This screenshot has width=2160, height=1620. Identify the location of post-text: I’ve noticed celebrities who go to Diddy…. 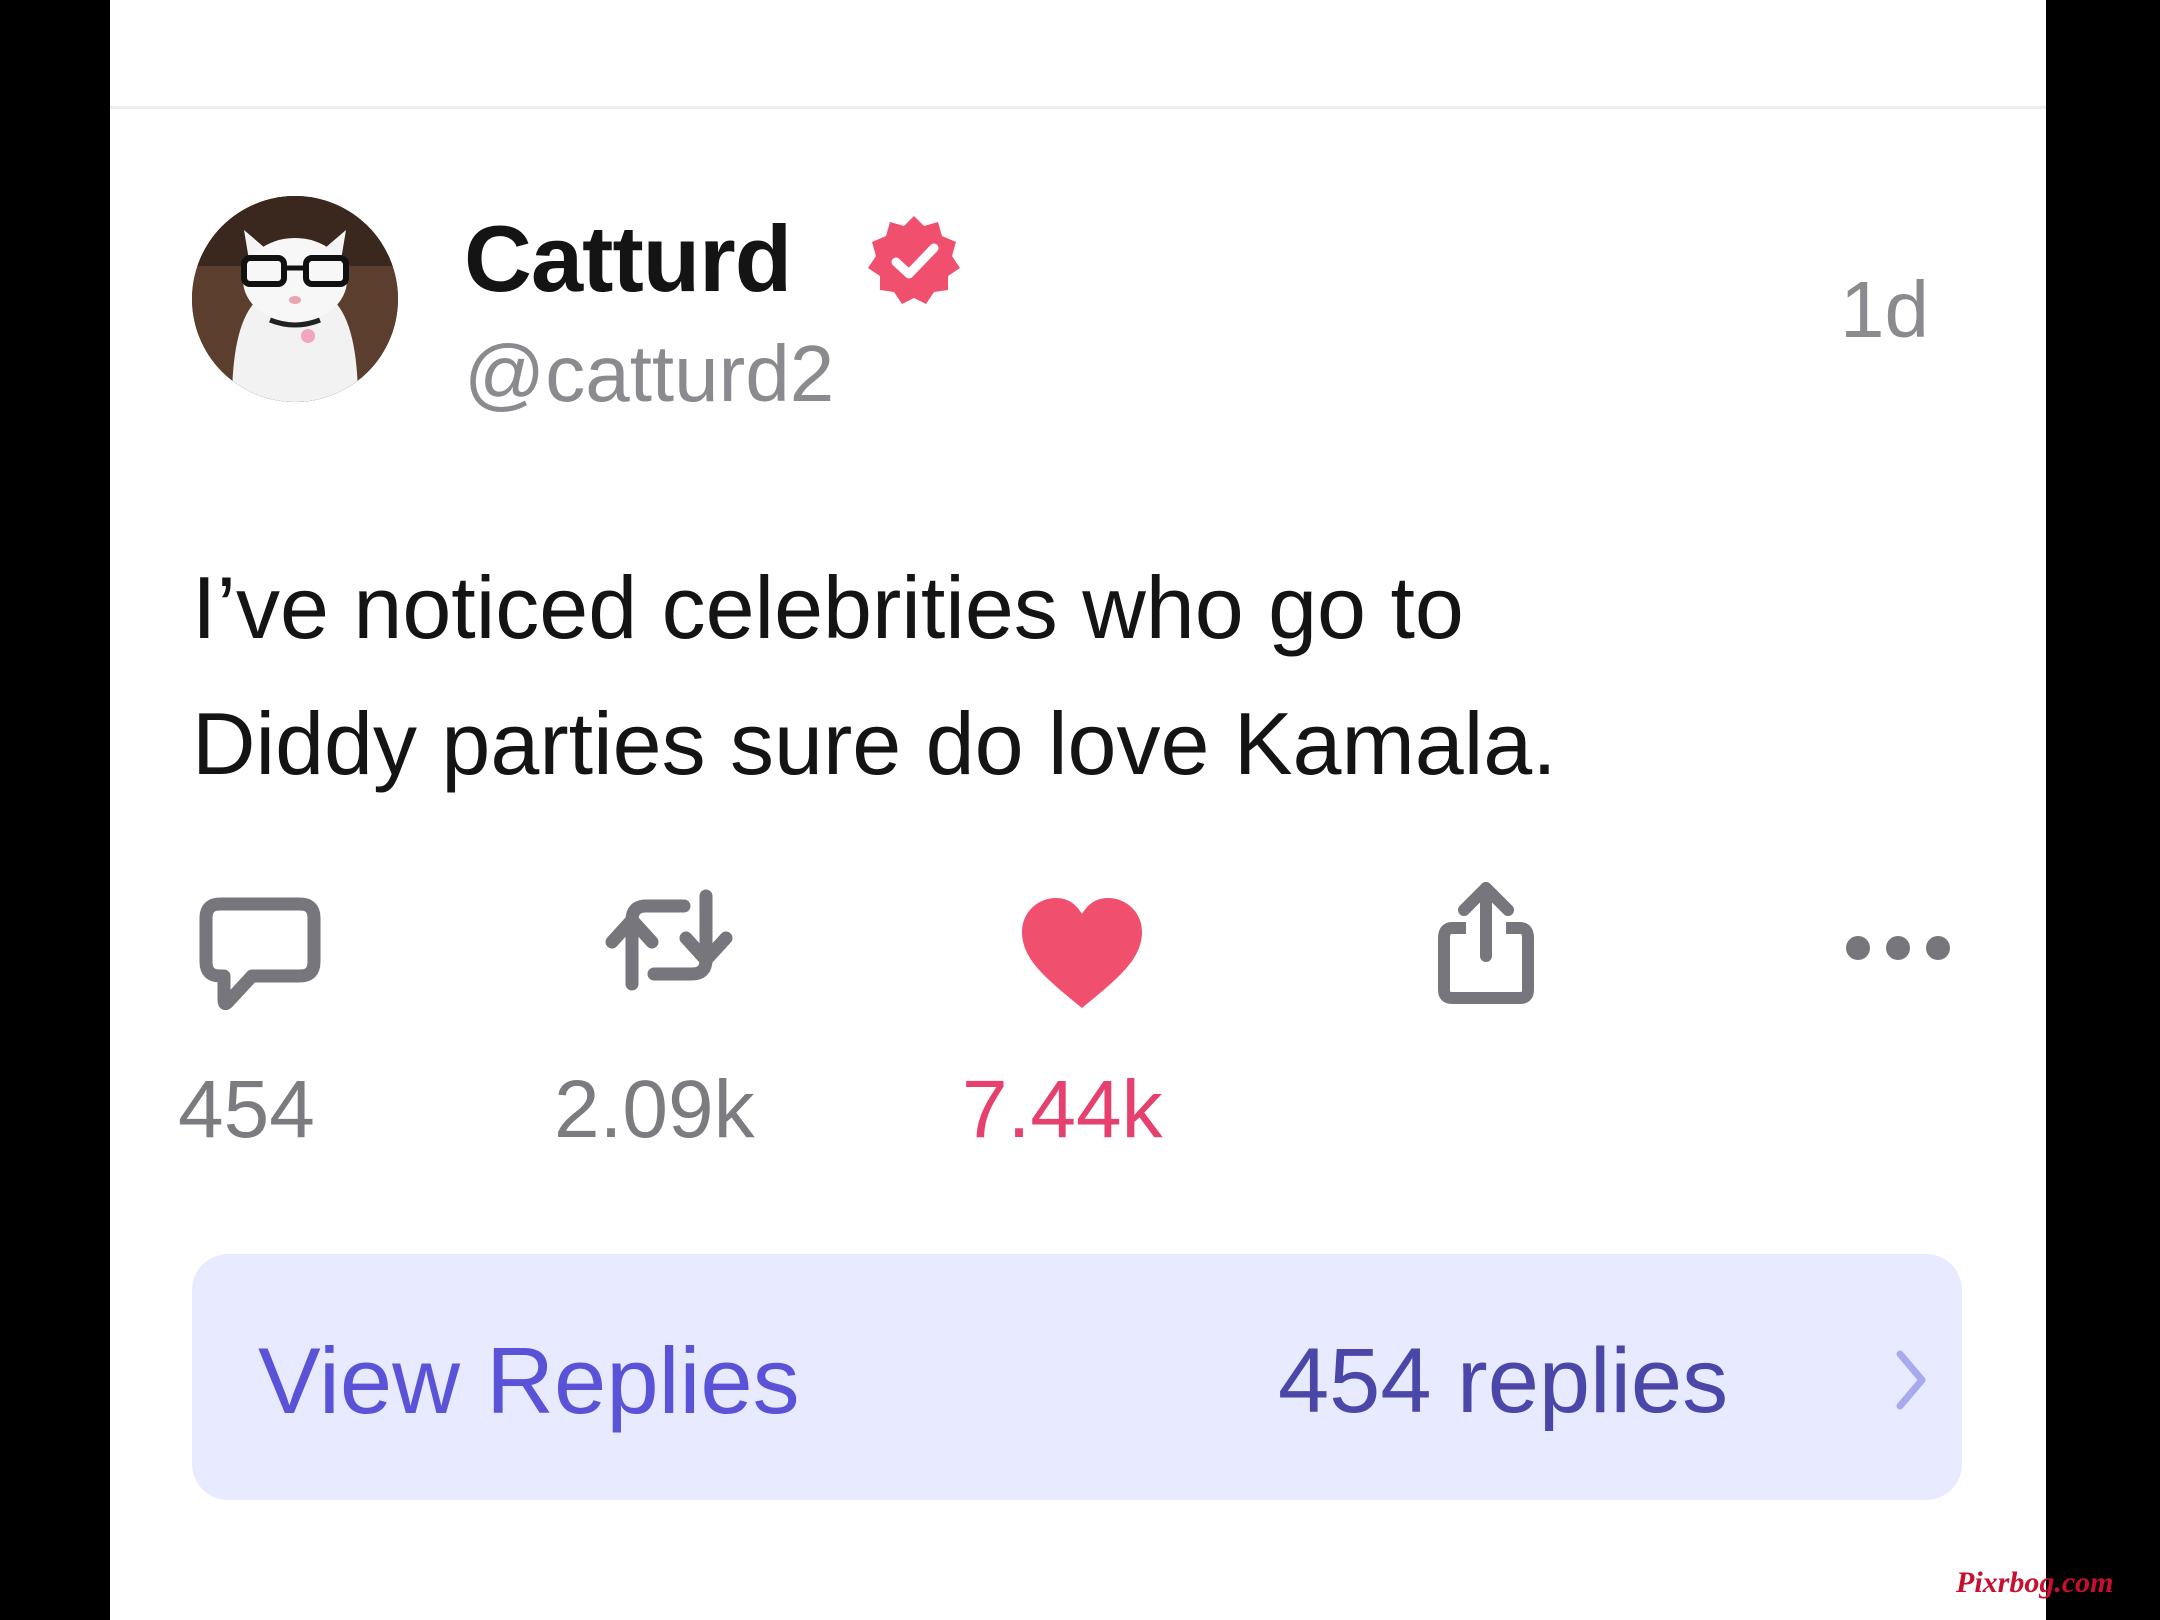
(1082, 676).